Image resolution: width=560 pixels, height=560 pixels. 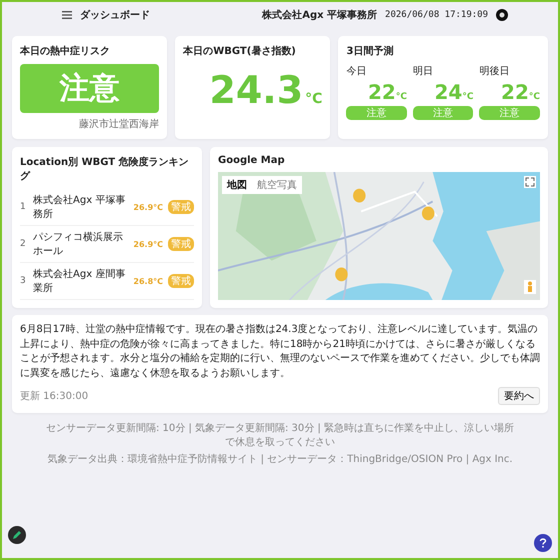 I want to click on footer-note: センサーデータ更新間隔: 10分 | 気象データ更新間隔: 30分 | 緊急時は直ちに作業を中止し、涼しい場所で休息を取ってください, so click(x=280, y=435).